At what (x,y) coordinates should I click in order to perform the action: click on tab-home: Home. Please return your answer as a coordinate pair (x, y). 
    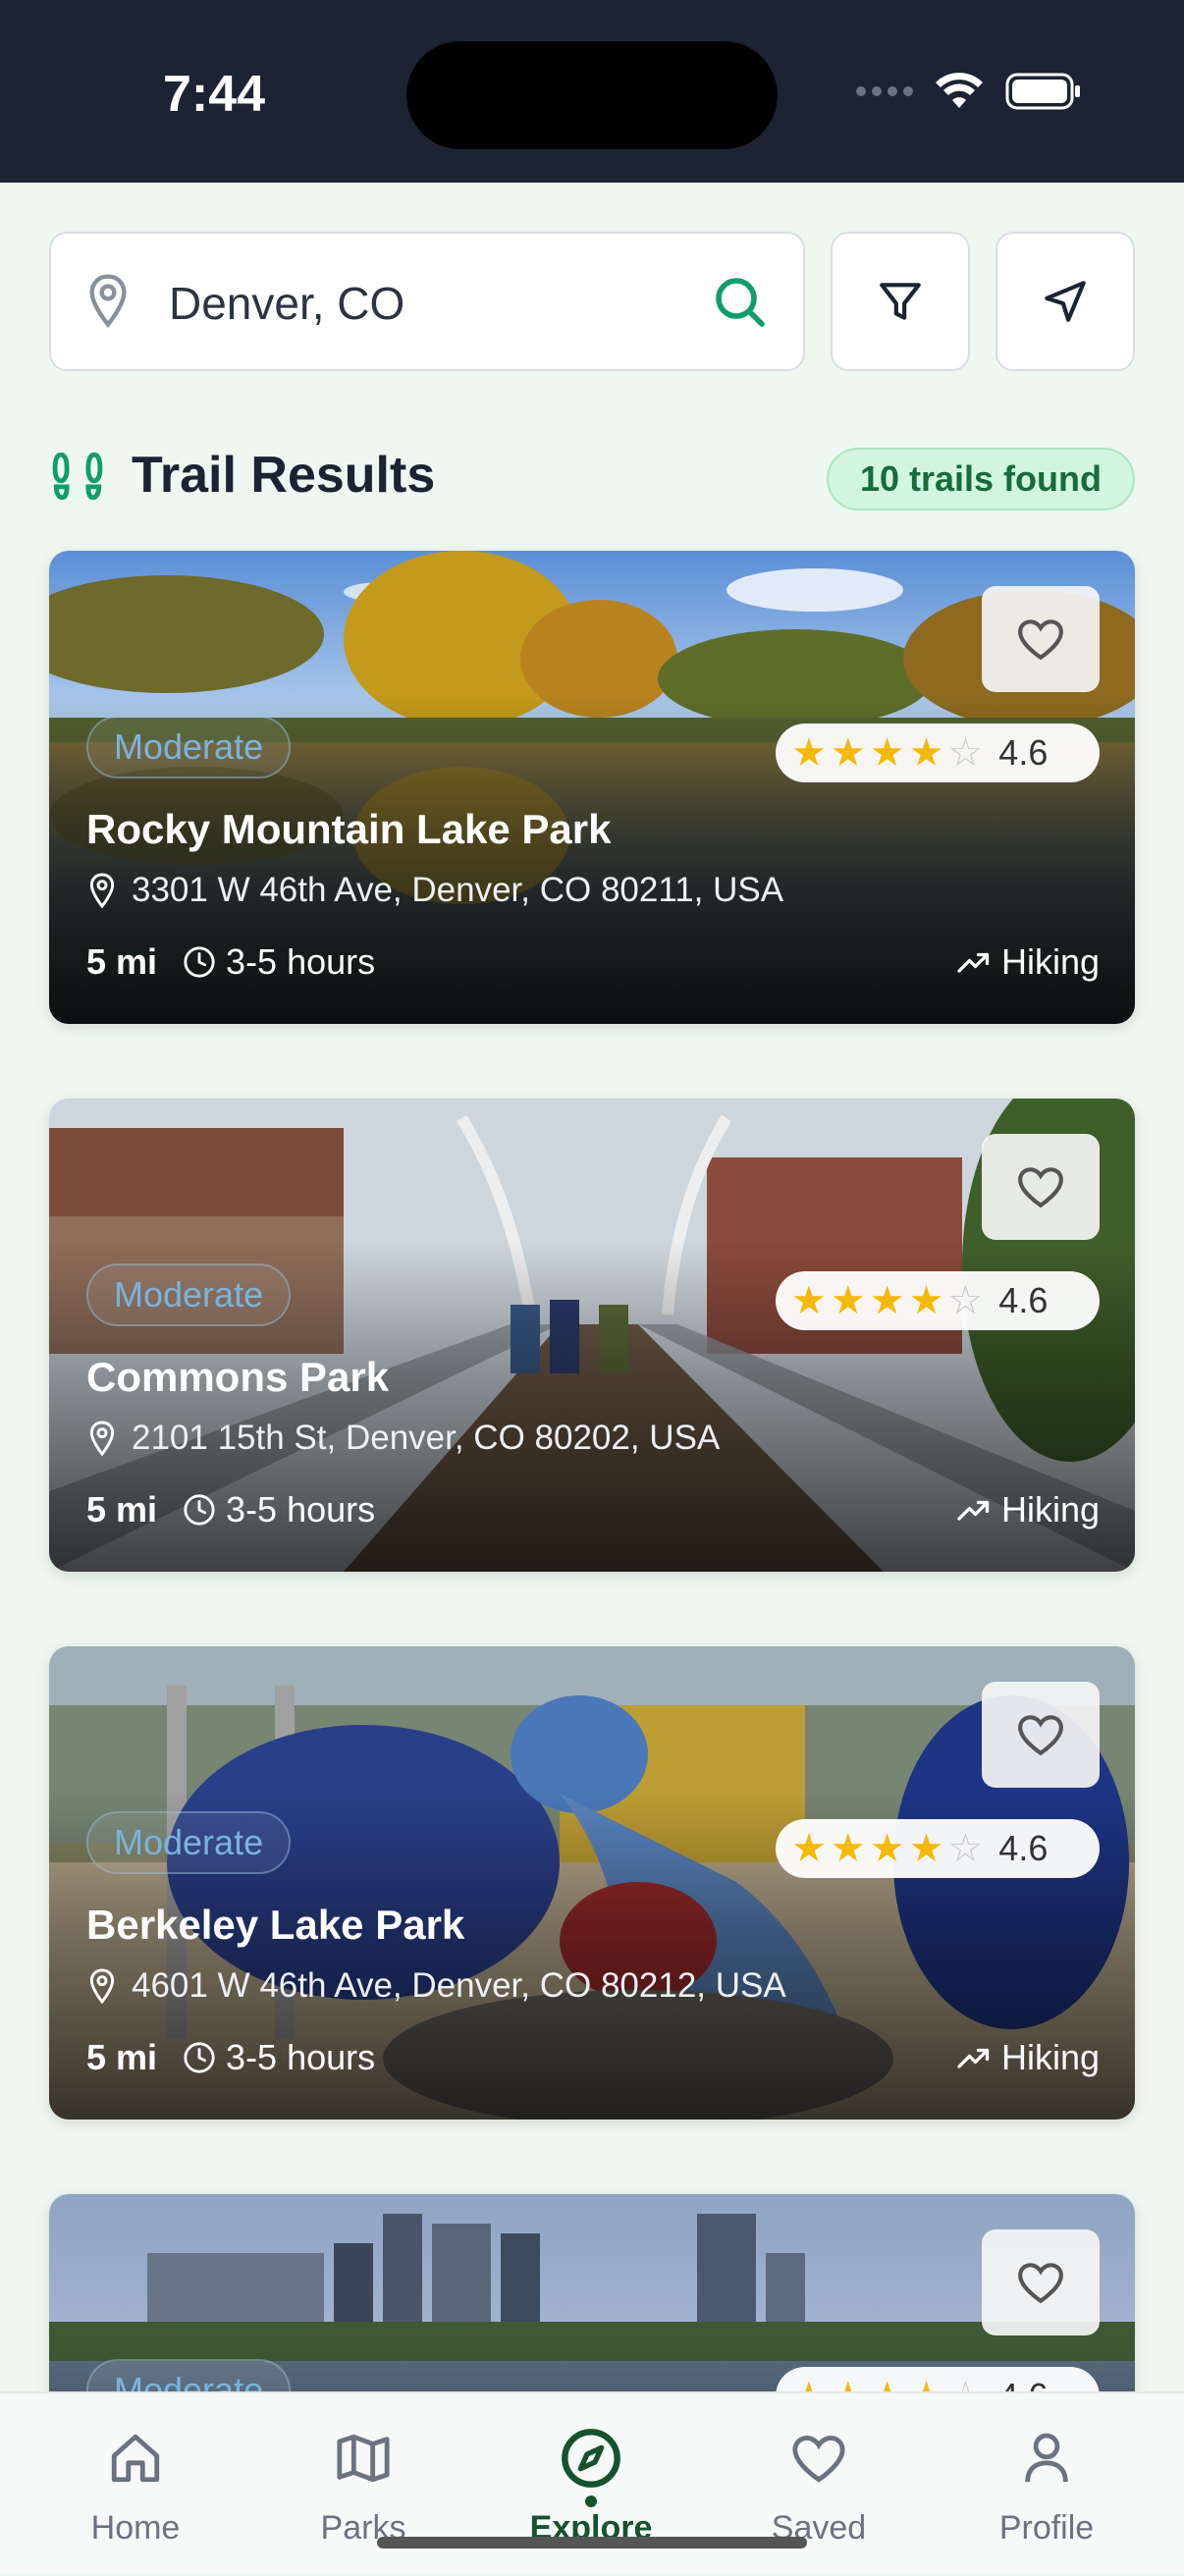
    Looking at the image, I should click on (135, 2484).